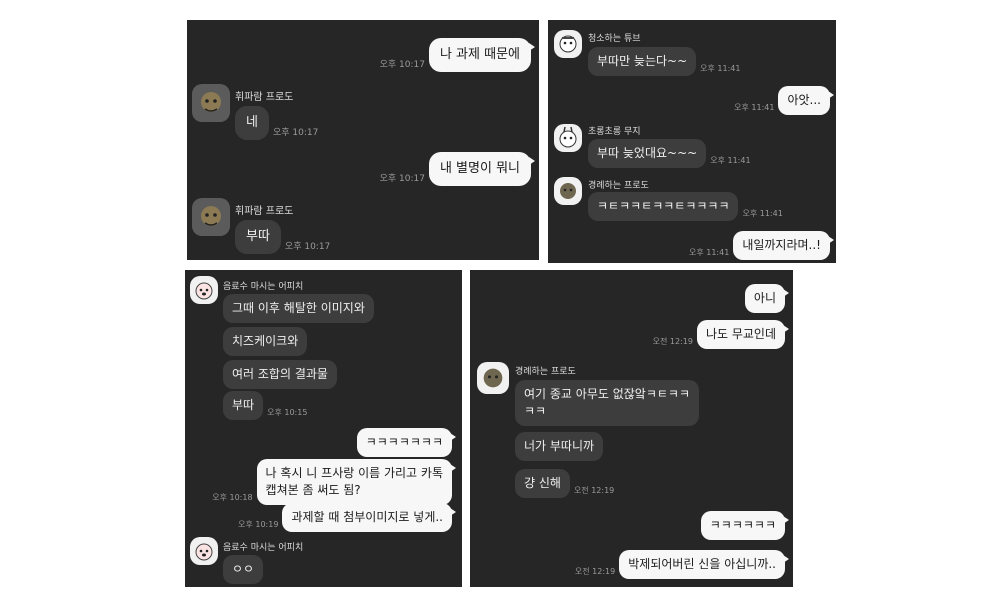 This screenshot has width=1000, height=600. What do you see at coordinates (356, 482) in the screenshot?
I see `outgoing-message: 나 혹시 니 프사랑 이름 가리고 카톡 캡쳐본 좀 써도 됨?` at bounding box center [356, 482].